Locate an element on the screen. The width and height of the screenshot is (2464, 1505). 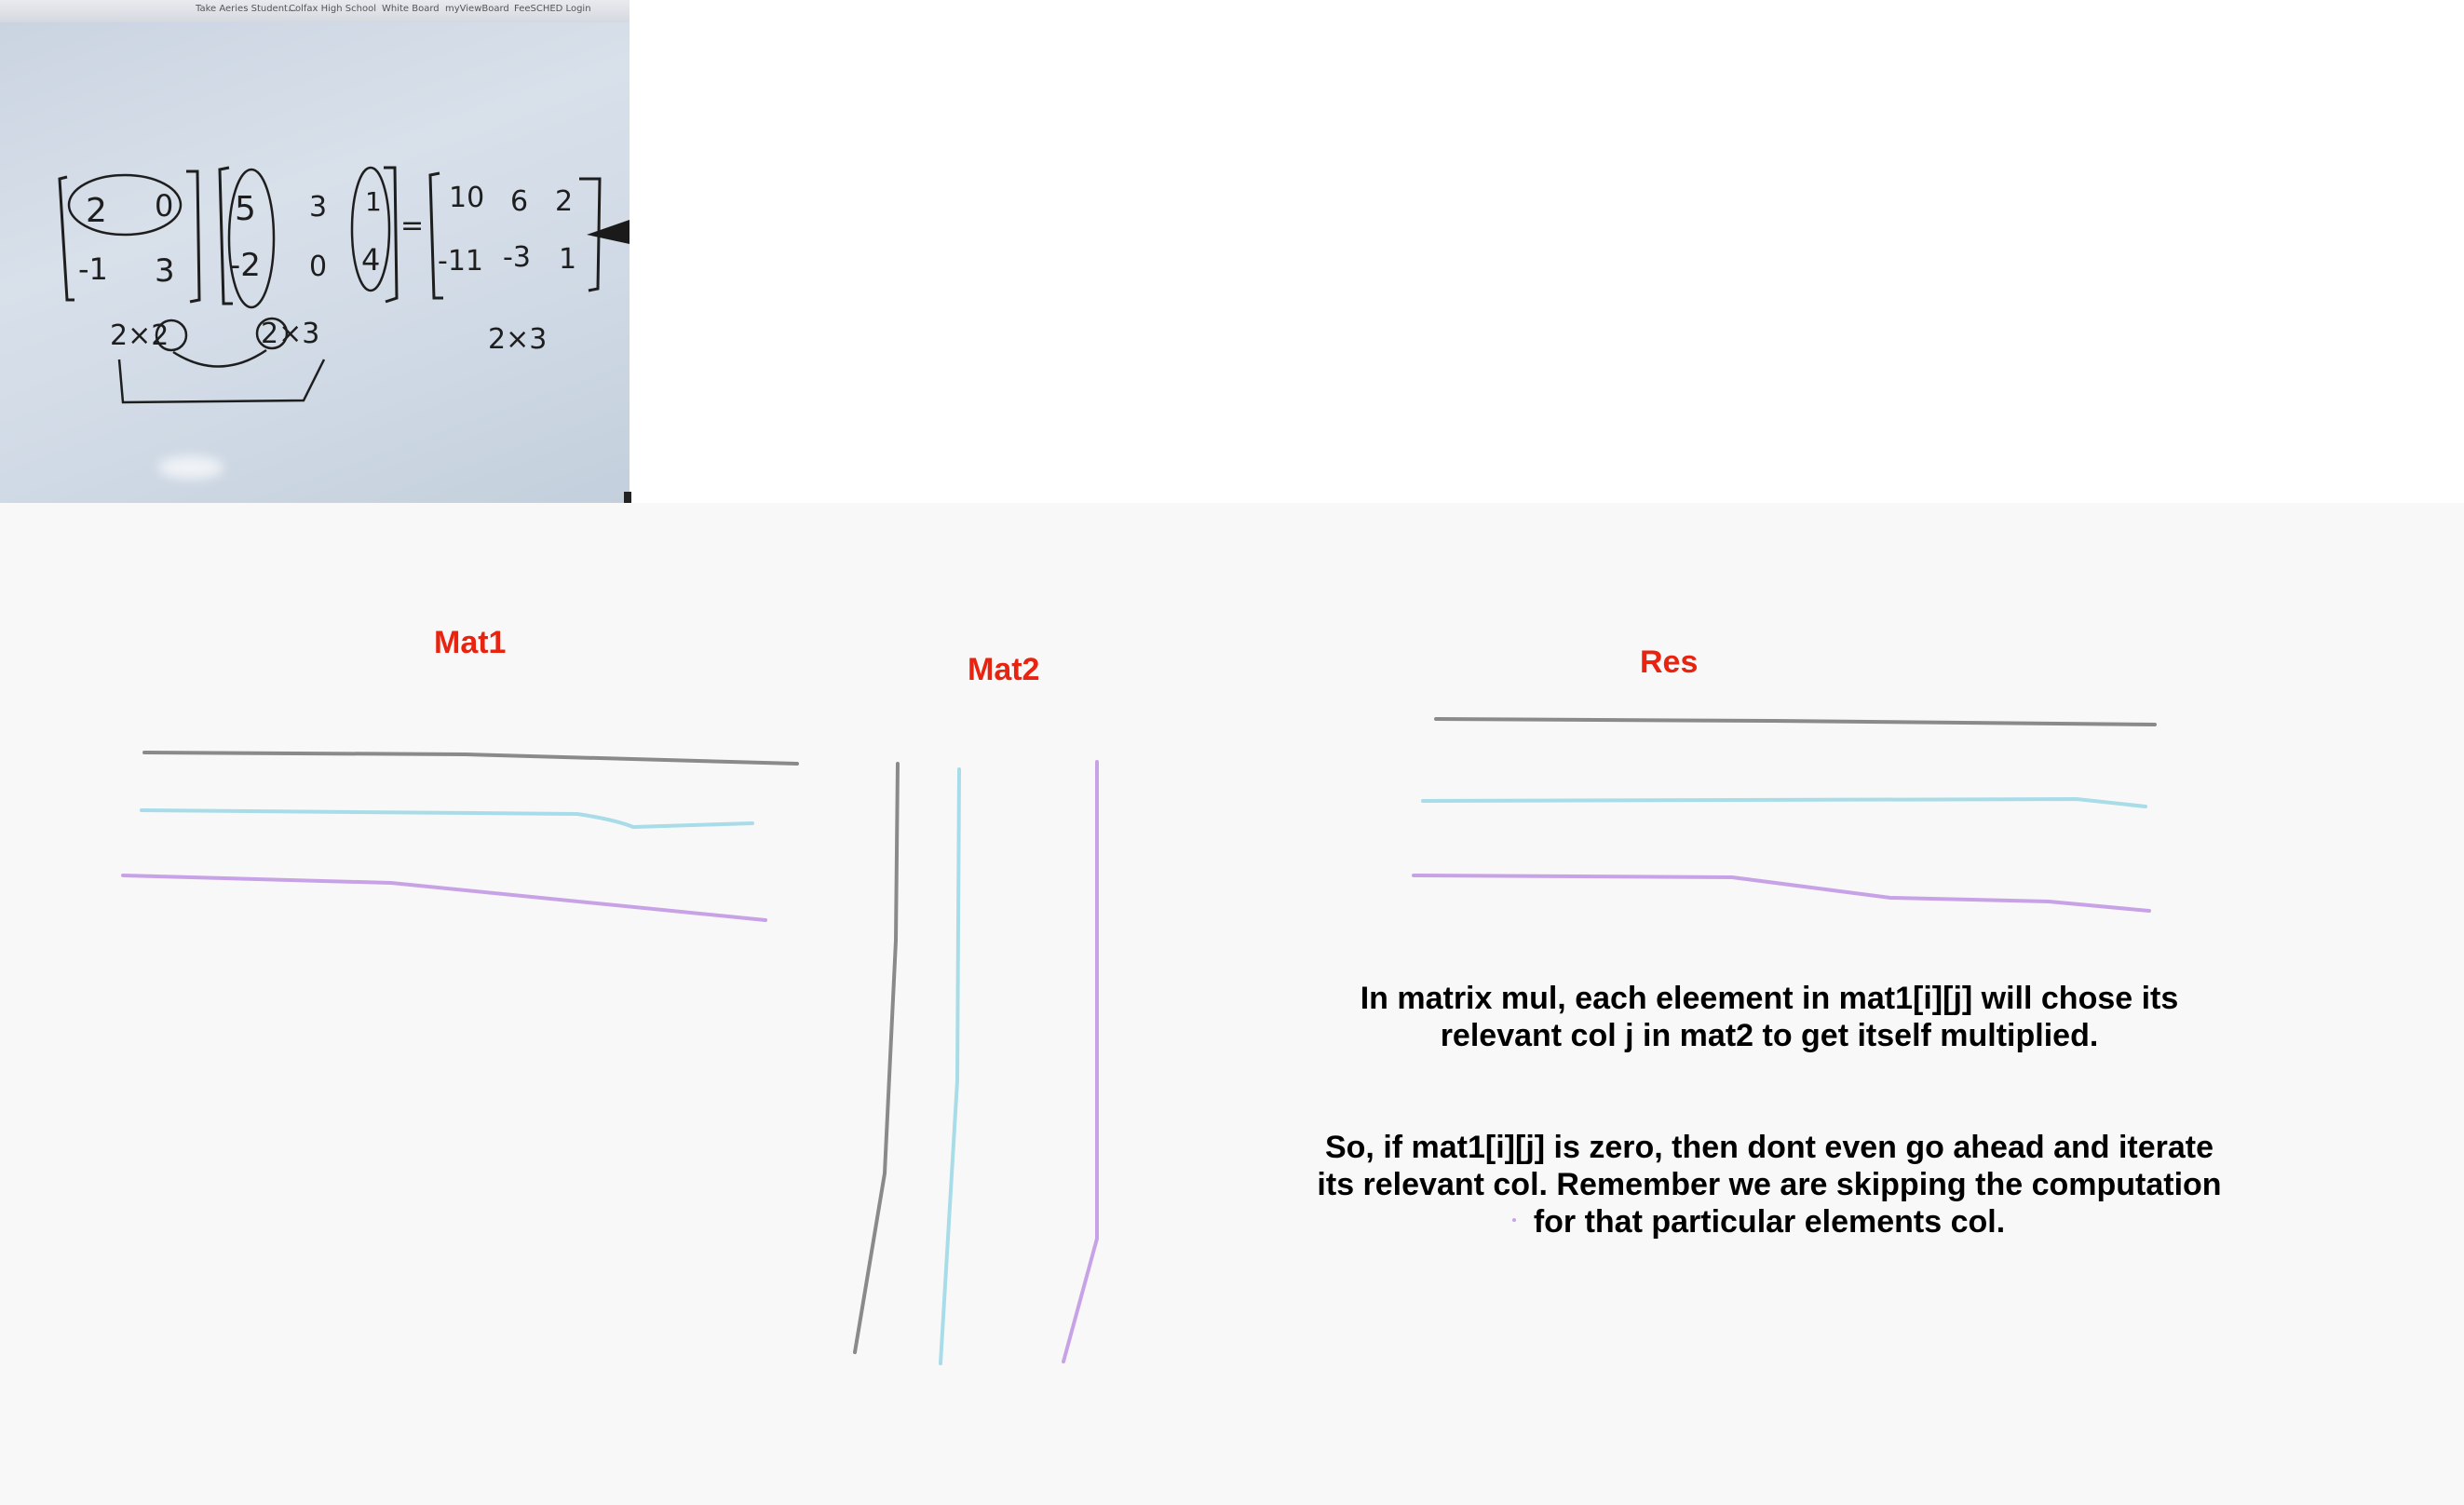
result-cell: 6 is located at coordinates (519, 201).